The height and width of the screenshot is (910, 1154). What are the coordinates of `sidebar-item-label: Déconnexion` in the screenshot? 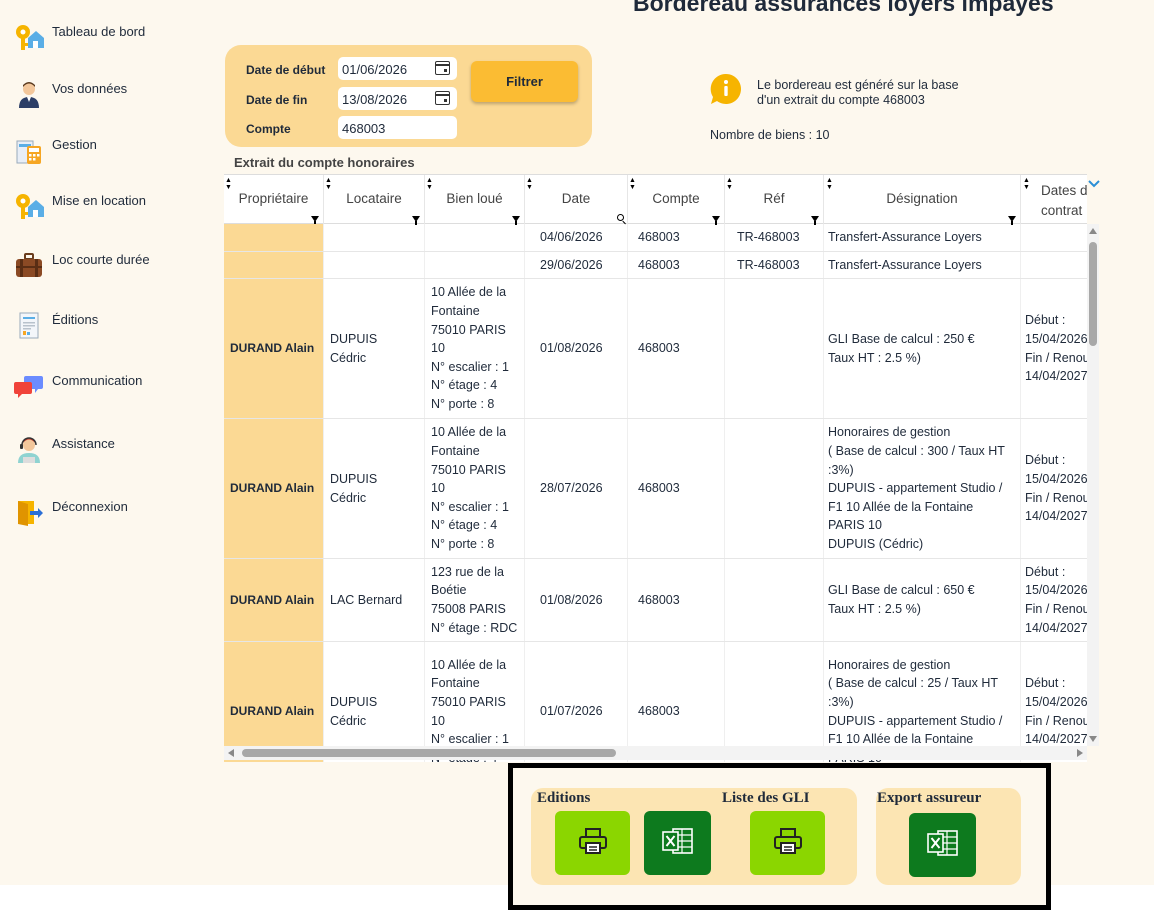 It's located at (90, 506).